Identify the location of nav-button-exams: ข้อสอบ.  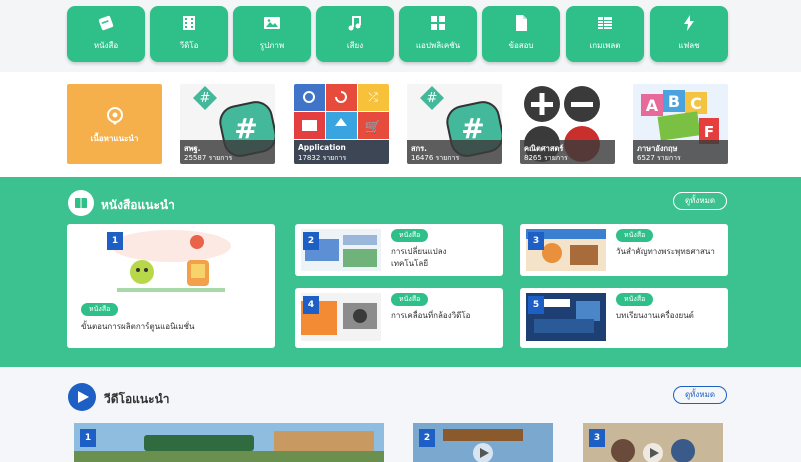
(521, 34).